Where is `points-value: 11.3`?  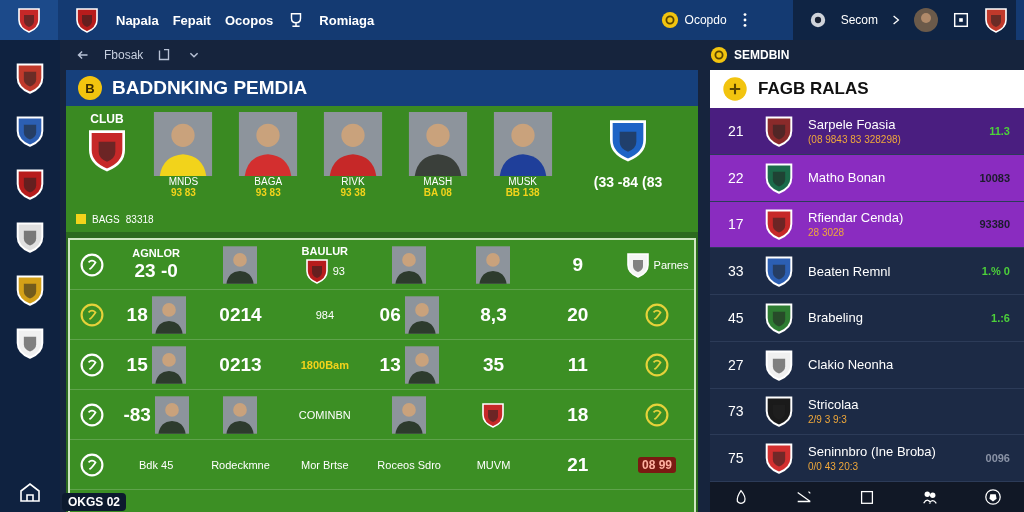 points-value: 11.3 is located at coordinates (999, 130).